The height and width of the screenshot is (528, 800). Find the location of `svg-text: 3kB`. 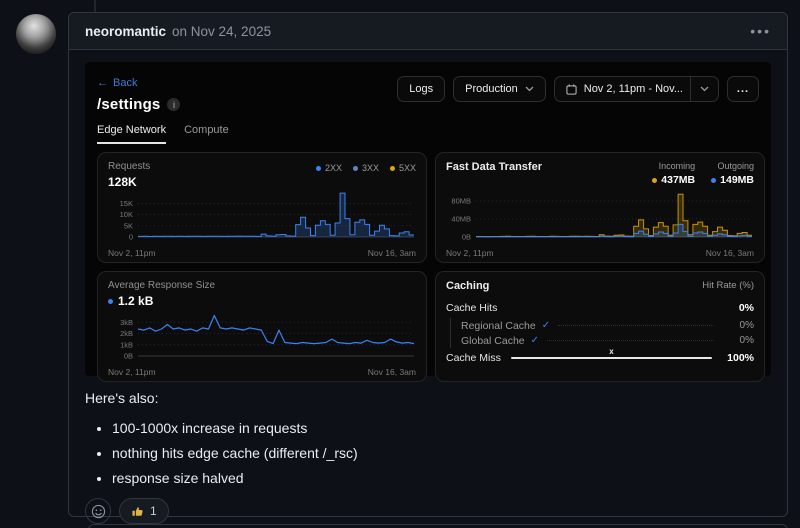

svg-text: 3kB is located at coordinates (126, 322).